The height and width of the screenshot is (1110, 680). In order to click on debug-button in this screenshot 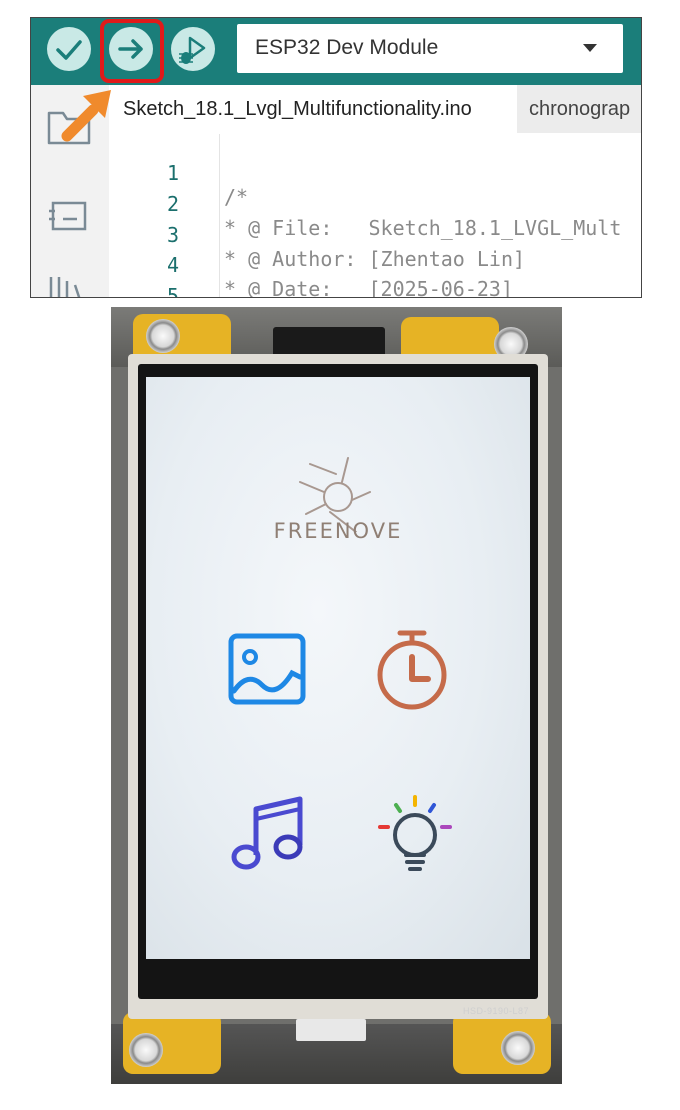, I will do `click(193, 49)`.